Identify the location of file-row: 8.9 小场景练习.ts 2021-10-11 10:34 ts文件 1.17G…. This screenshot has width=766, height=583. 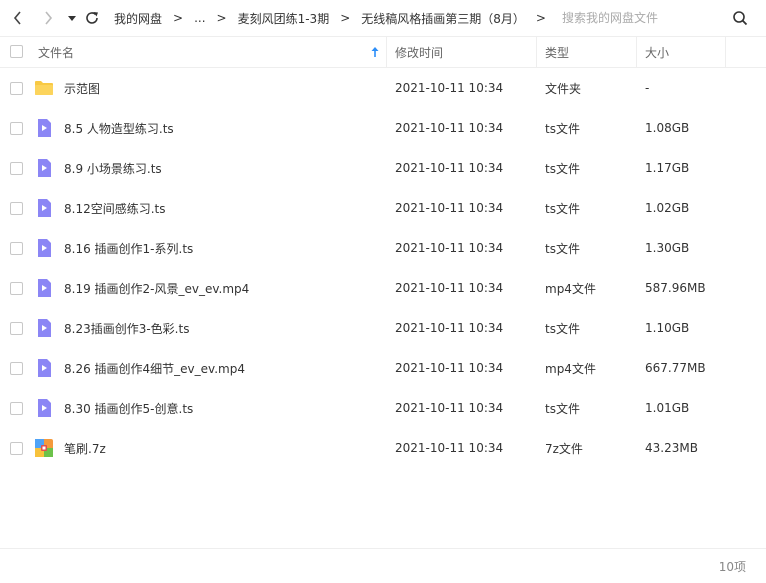
(383, 168).